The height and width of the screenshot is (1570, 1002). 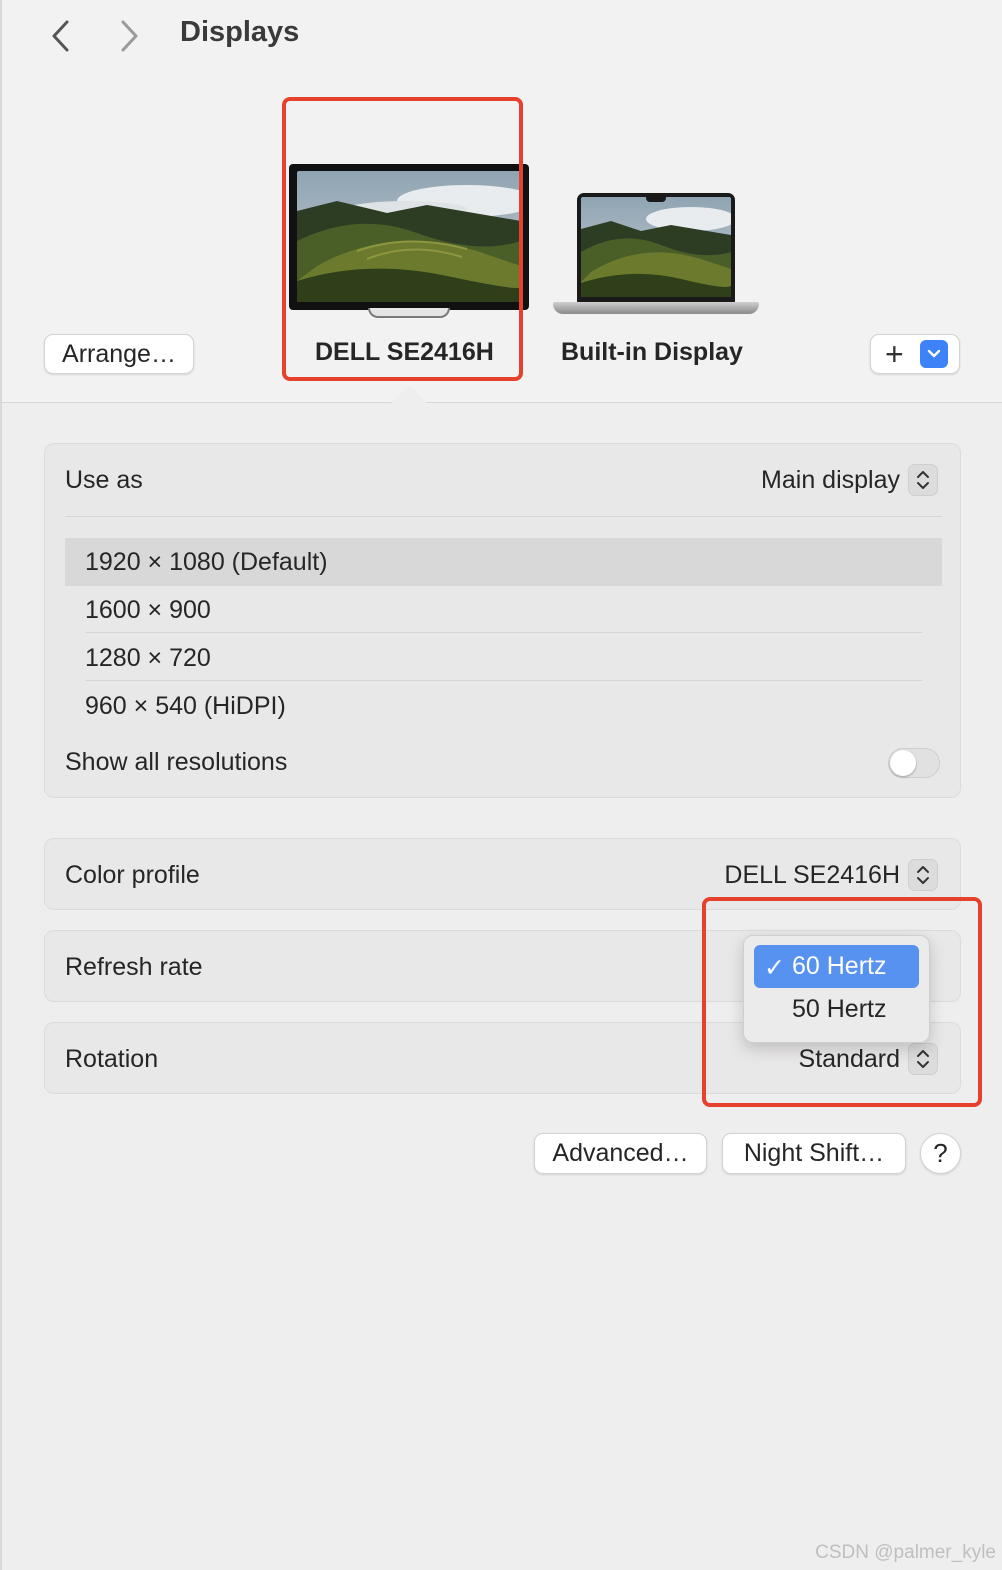 I want to click on page-title: Displays, so click(x=240, y=32).